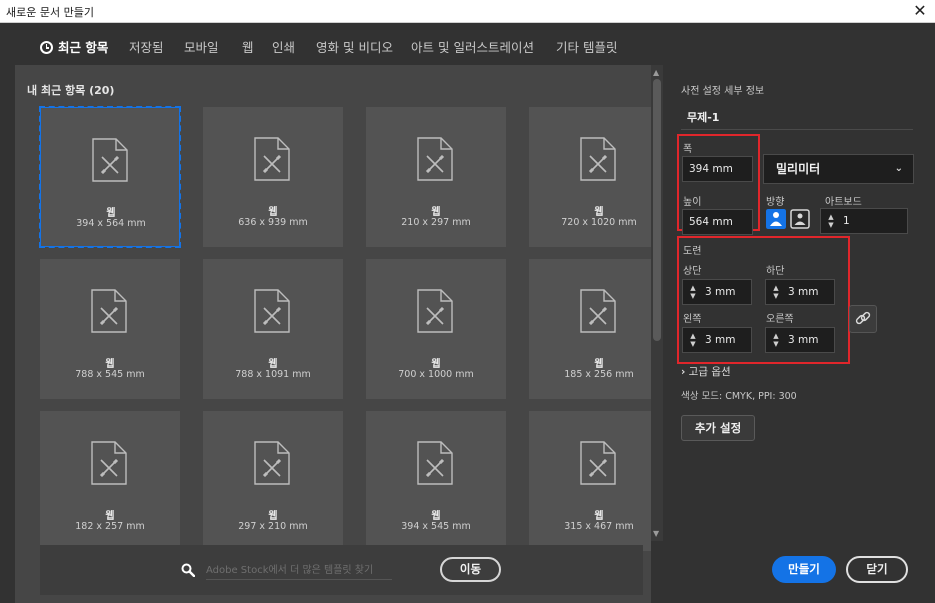 This screenshot has height=603, width=935. I want to click on recent-item-card: 웹 182 x 257 mm, so click(110, 481).